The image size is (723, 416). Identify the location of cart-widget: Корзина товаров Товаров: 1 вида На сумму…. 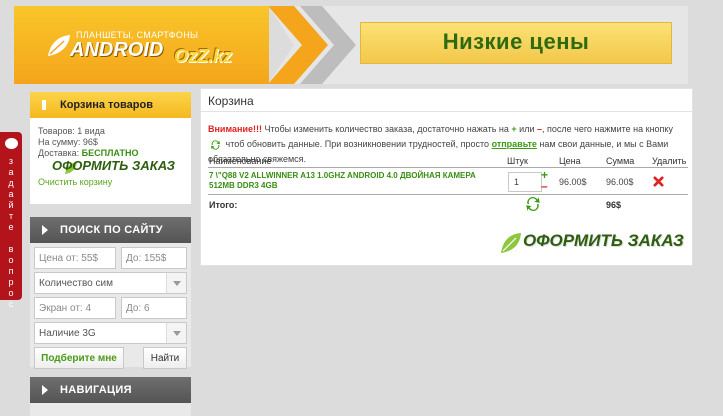
(110, 148).